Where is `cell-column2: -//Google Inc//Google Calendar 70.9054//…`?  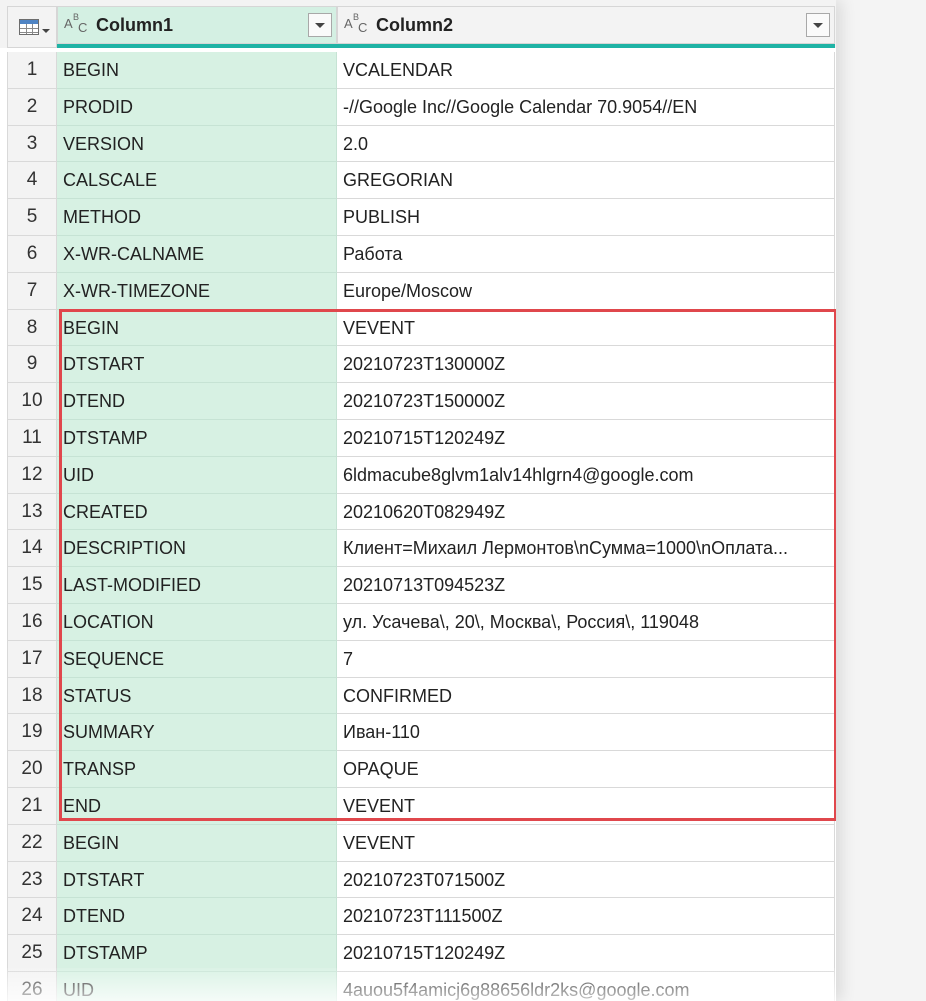
cell-column2: -//Google Inc//Google Calendar 70.9054//… is located at coordinates (586, 107).